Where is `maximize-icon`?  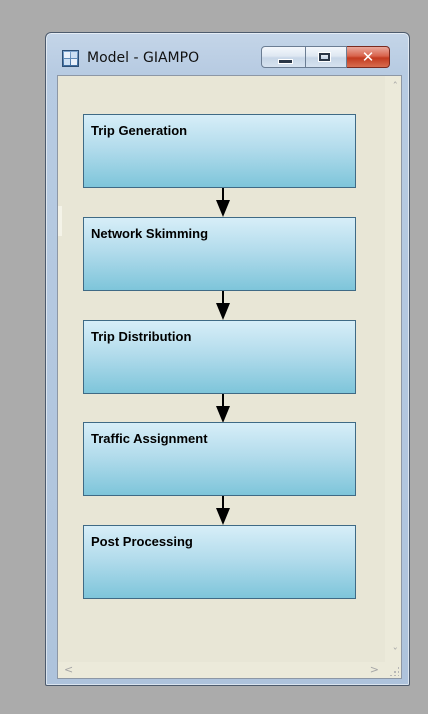
maximize-icon is located at coordinates (324, 57).